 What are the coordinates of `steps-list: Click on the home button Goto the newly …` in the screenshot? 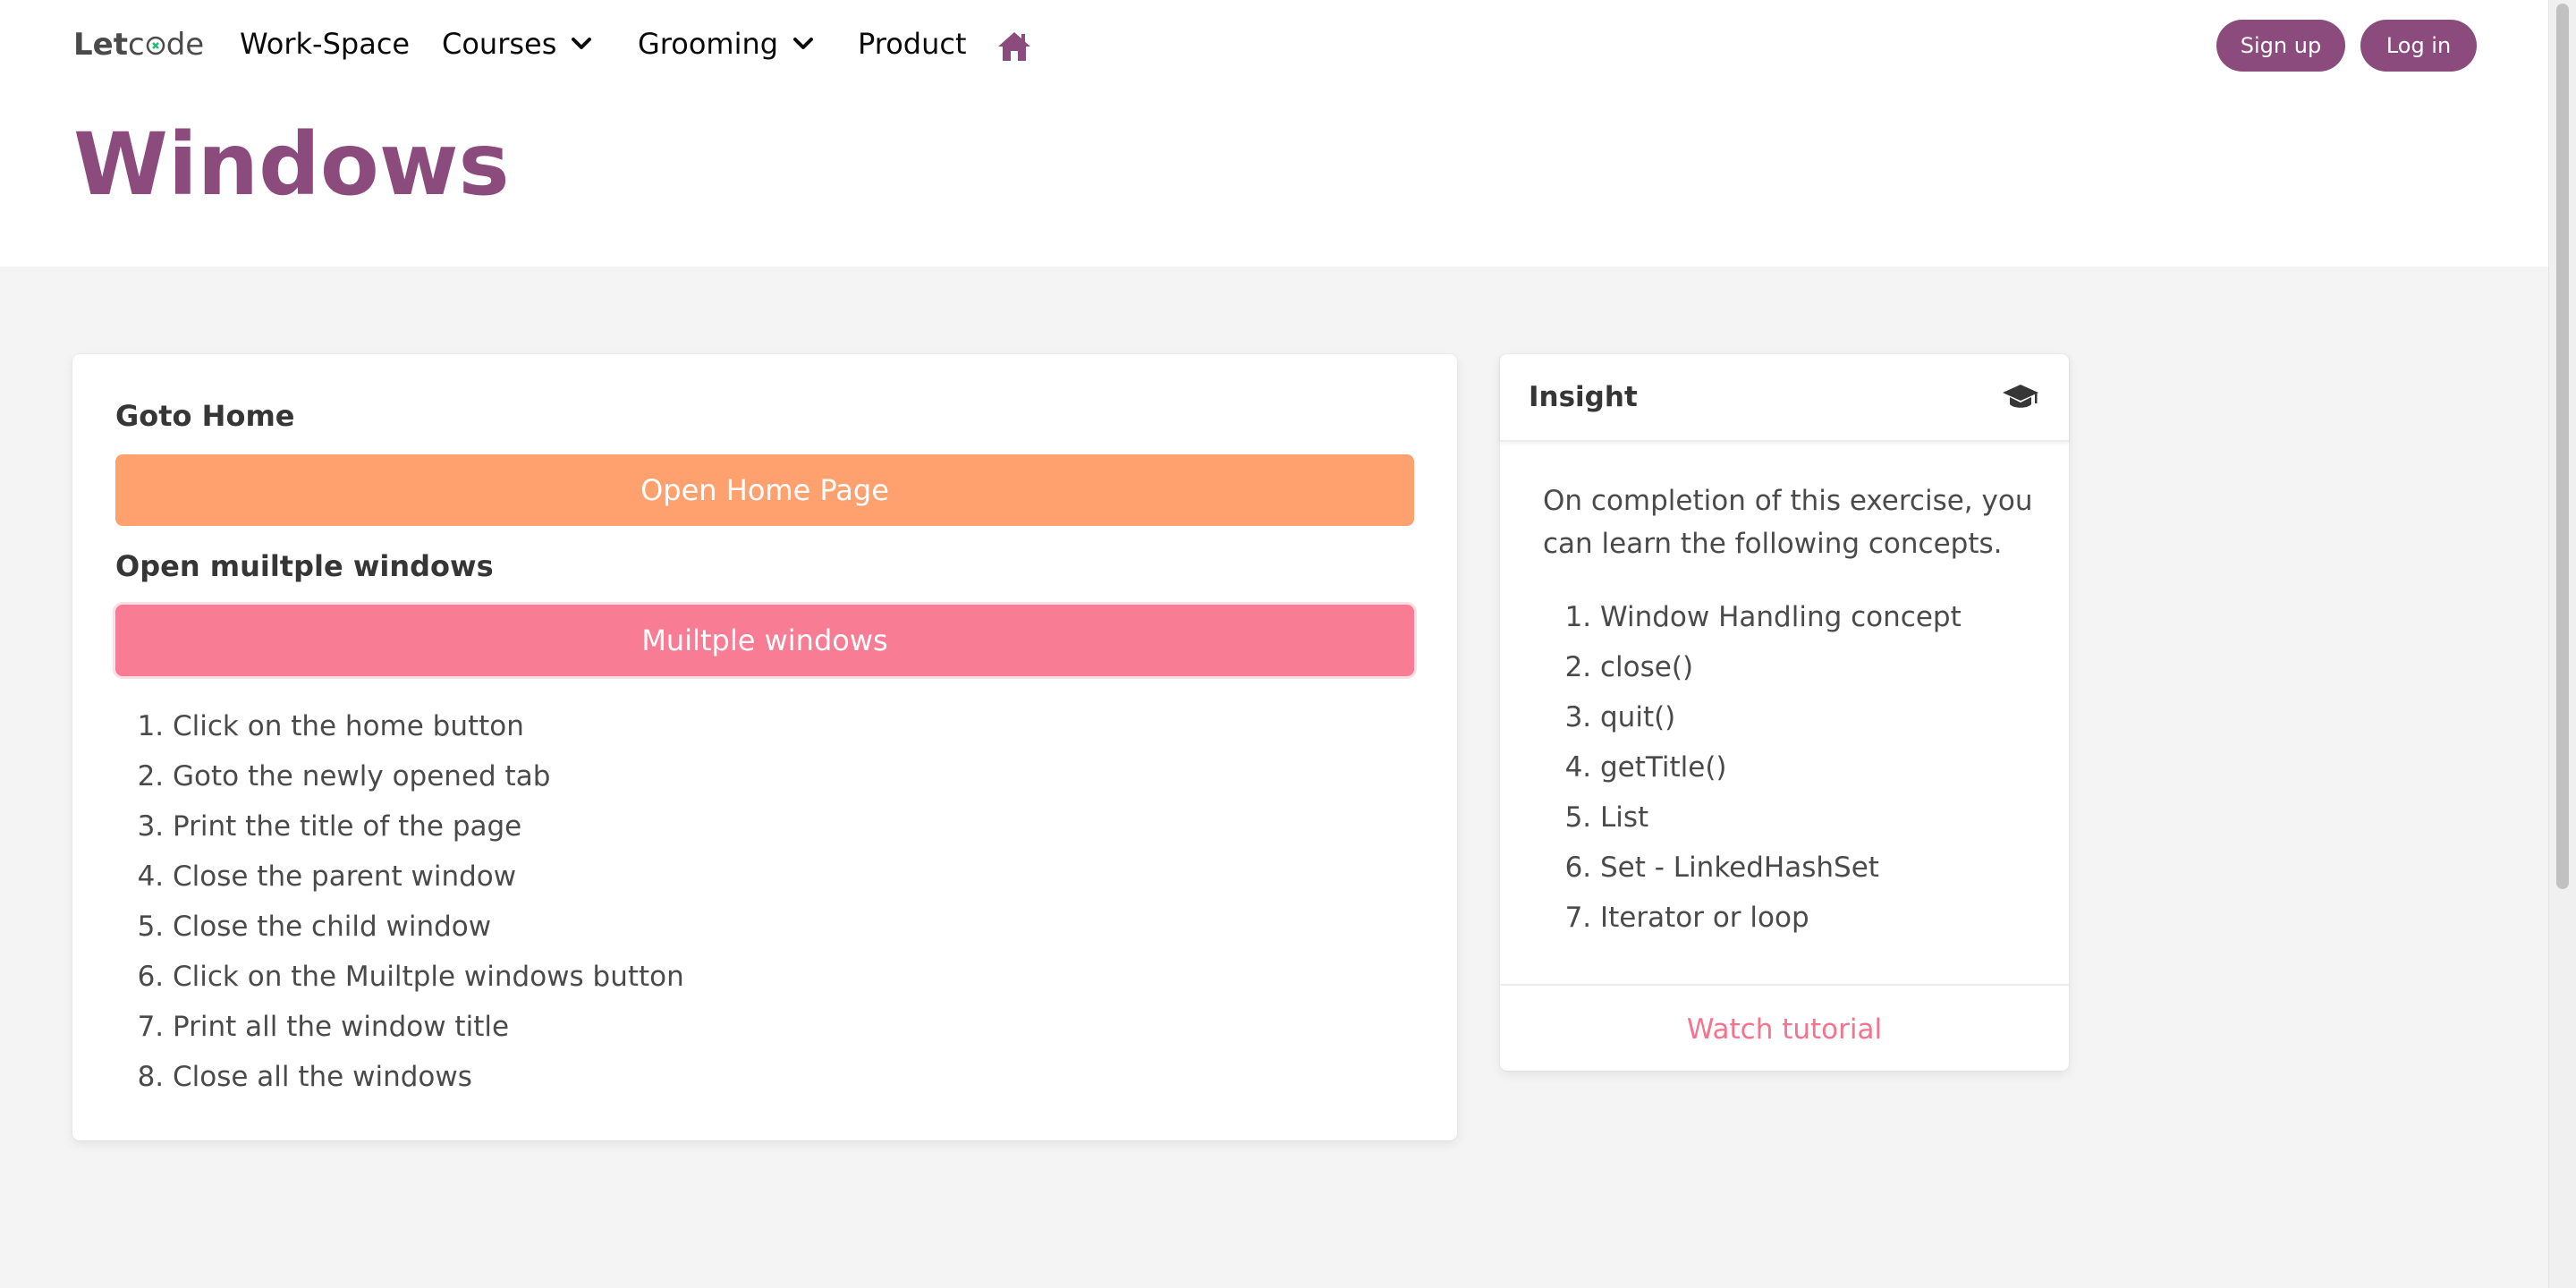 It's located at (399, 901).